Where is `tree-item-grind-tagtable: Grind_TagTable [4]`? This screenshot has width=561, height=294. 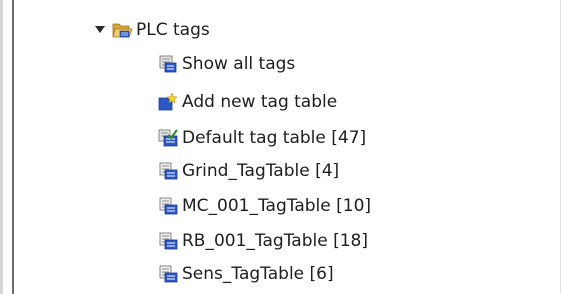
tree-item-grind-tagtable: Grind_TagTable [4] is located at coordinates (248, 171).